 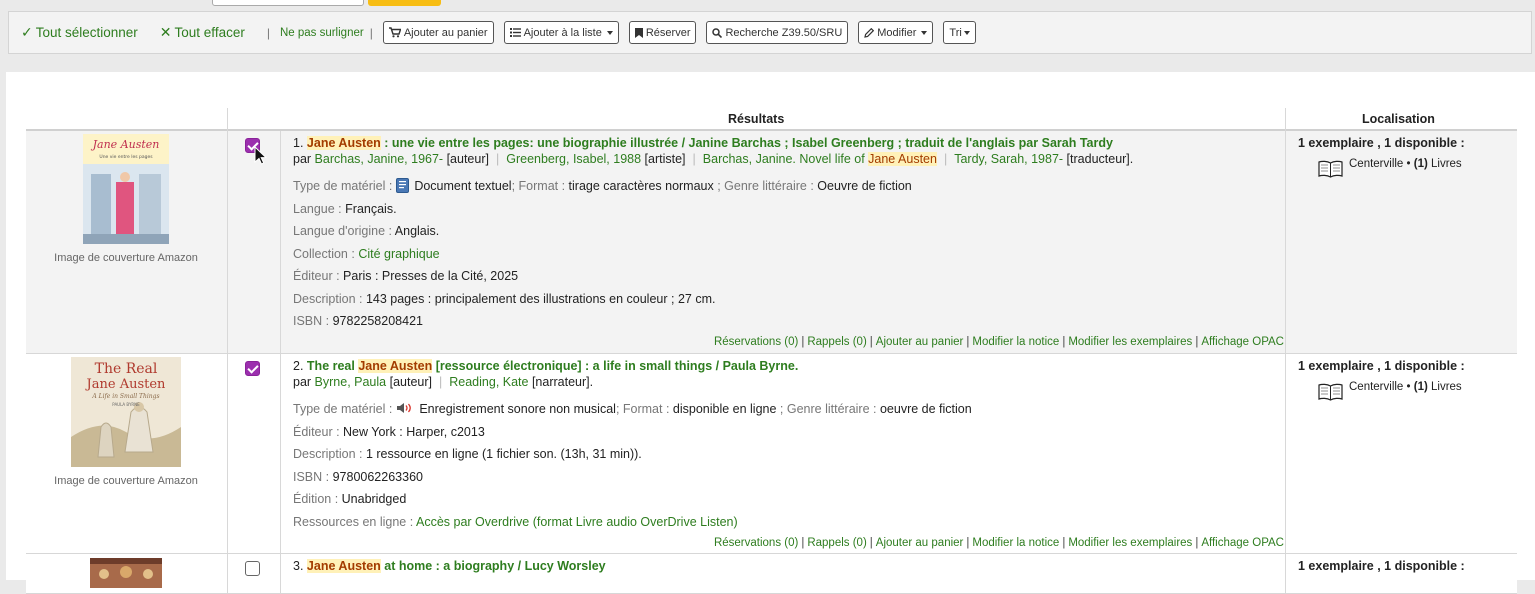 I want to click on isbn-line: ISBN : 9782258208421, so click(x=358, y=321).